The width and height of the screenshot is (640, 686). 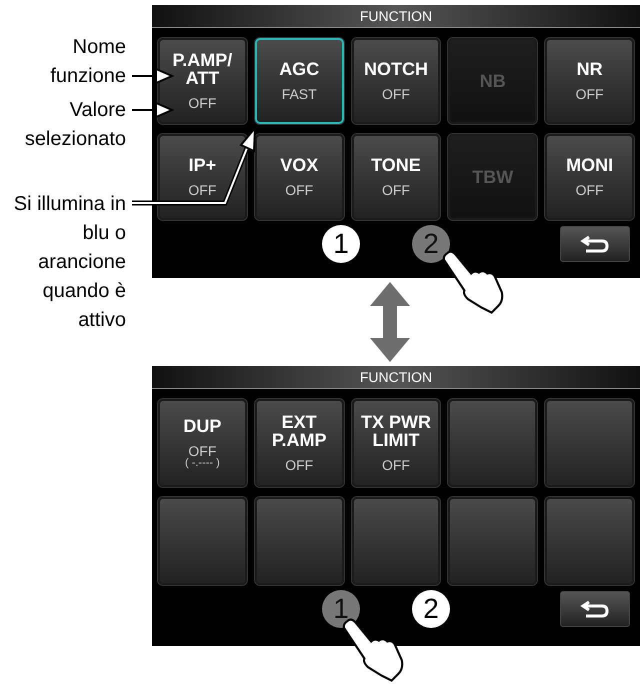 I want to click on function-button: NR OFF, so click(x=589, y=81).